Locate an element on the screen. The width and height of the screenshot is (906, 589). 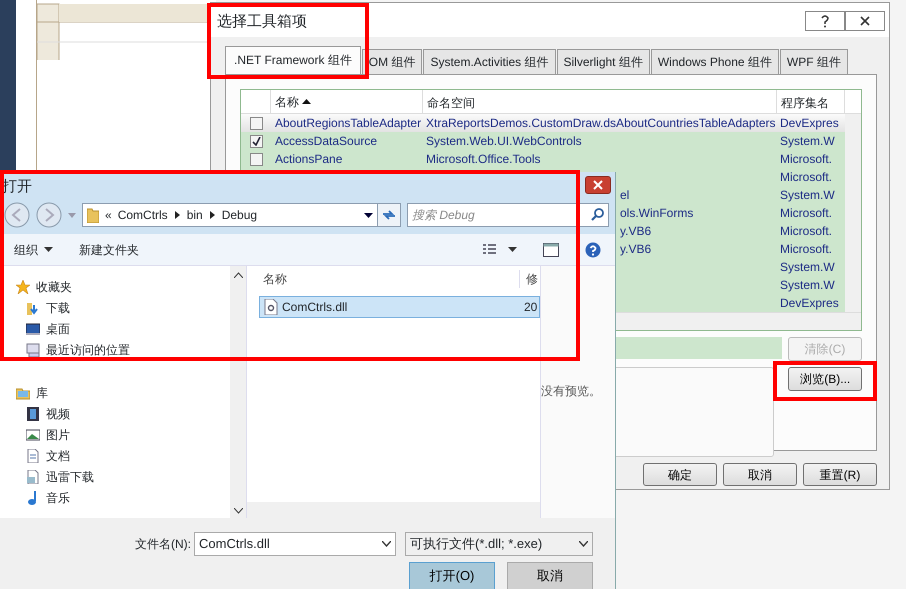
table-cell-text: System.Web.UI.WebControls is located at coordinates (504, 141).